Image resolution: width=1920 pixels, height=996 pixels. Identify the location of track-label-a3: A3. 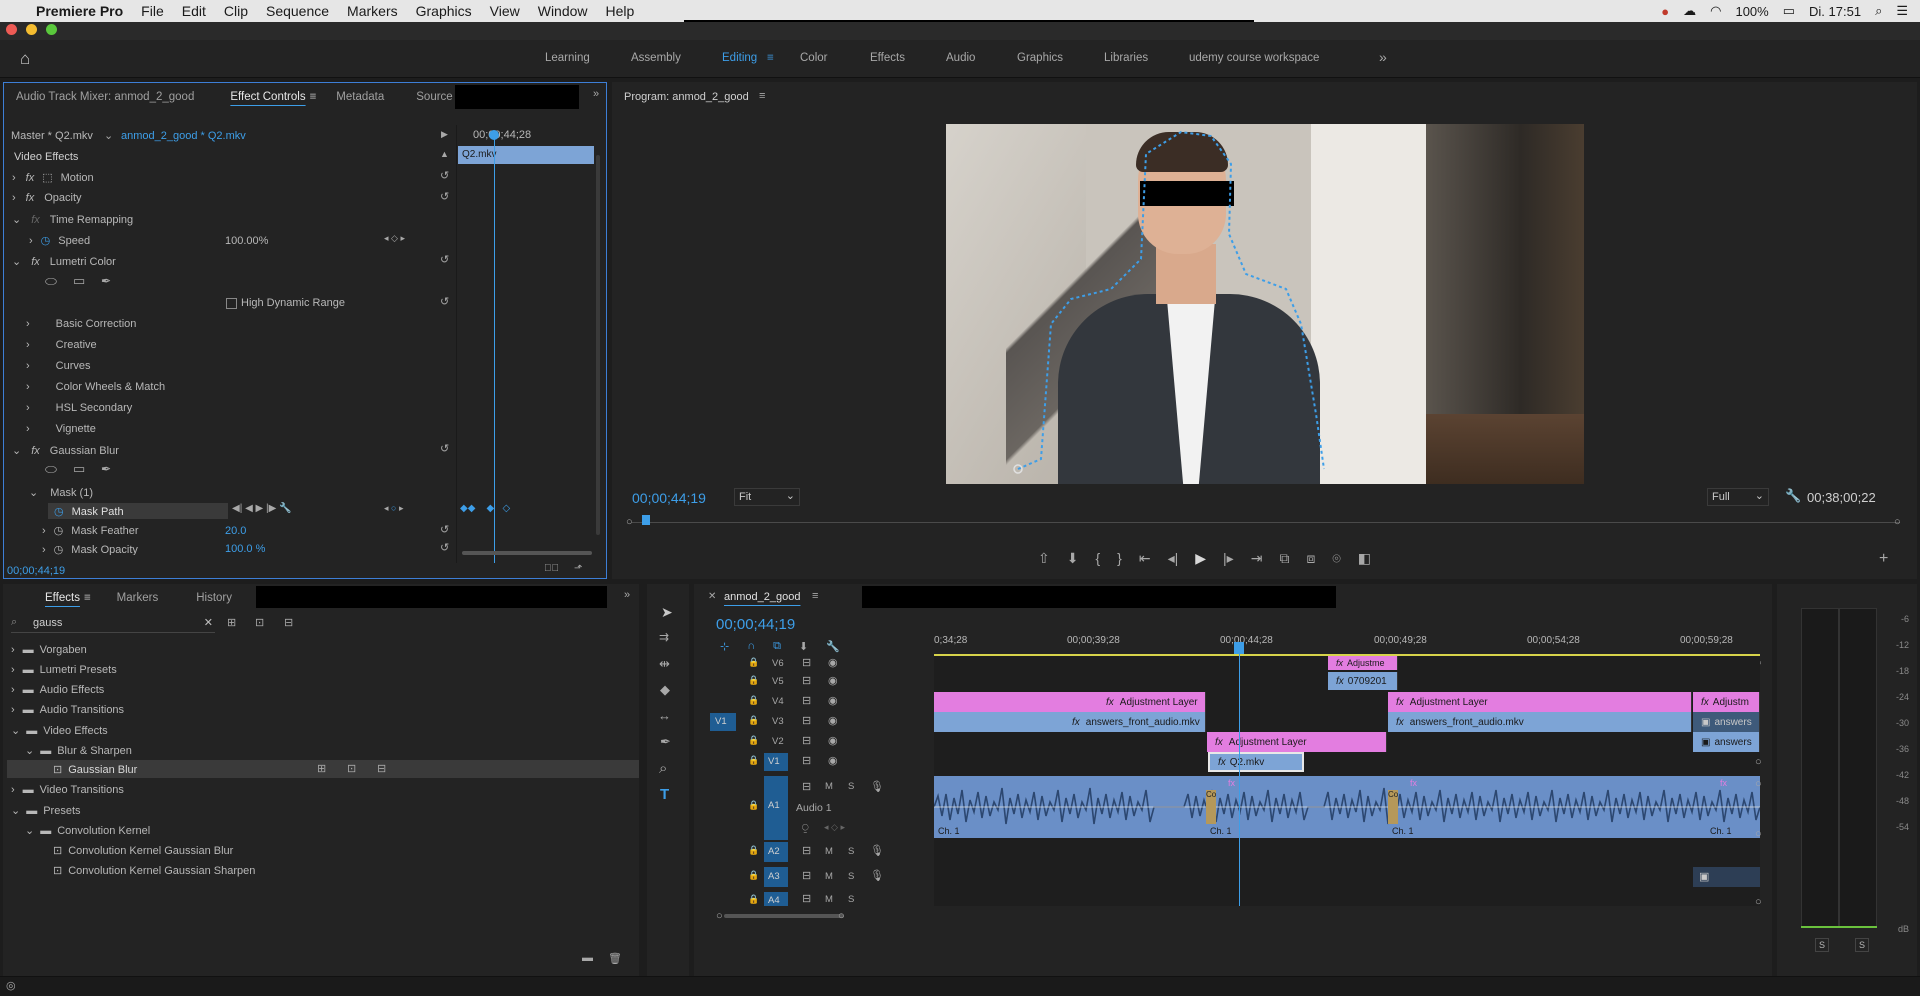
(776, 877).